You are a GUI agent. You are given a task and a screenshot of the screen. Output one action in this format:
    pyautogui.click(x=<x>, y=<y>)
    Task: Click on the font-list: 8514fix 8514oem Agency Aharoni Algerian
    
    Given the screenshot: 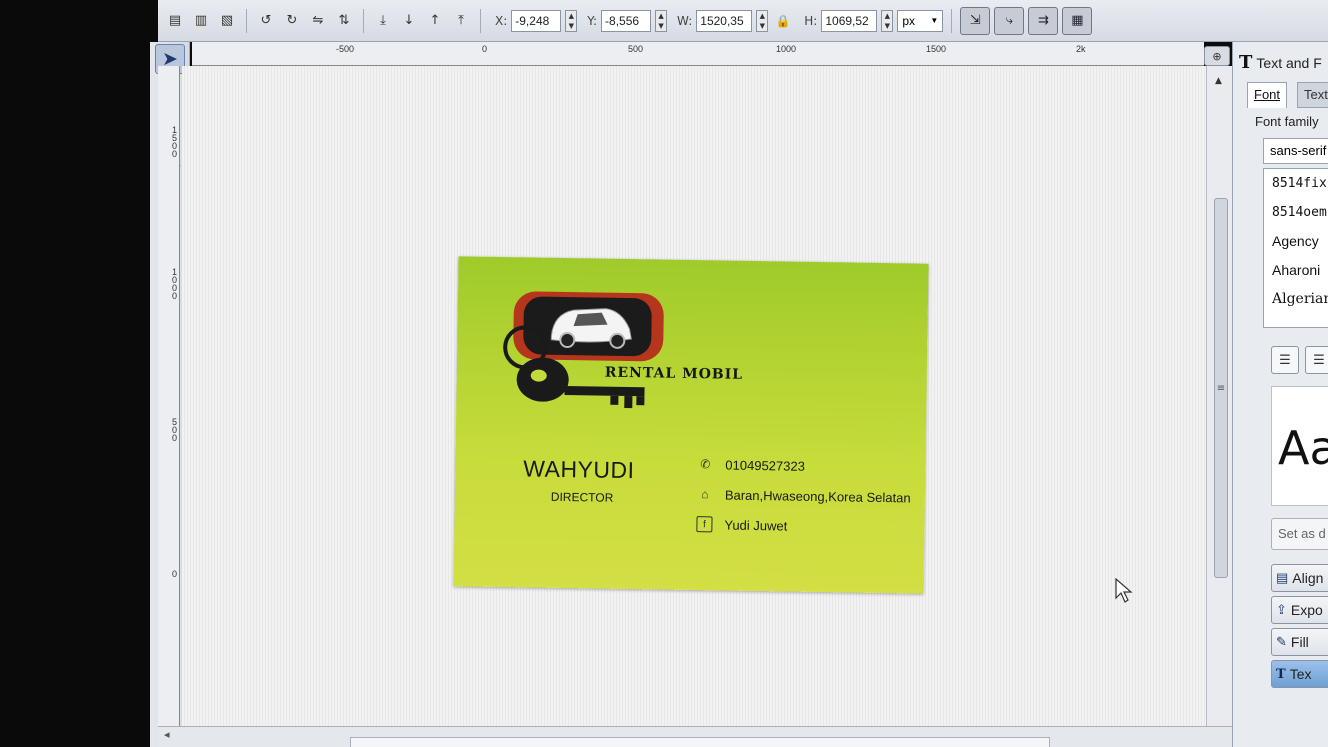 What is the action you would take?
    pyautogui.click(x=1295, y=248)
    